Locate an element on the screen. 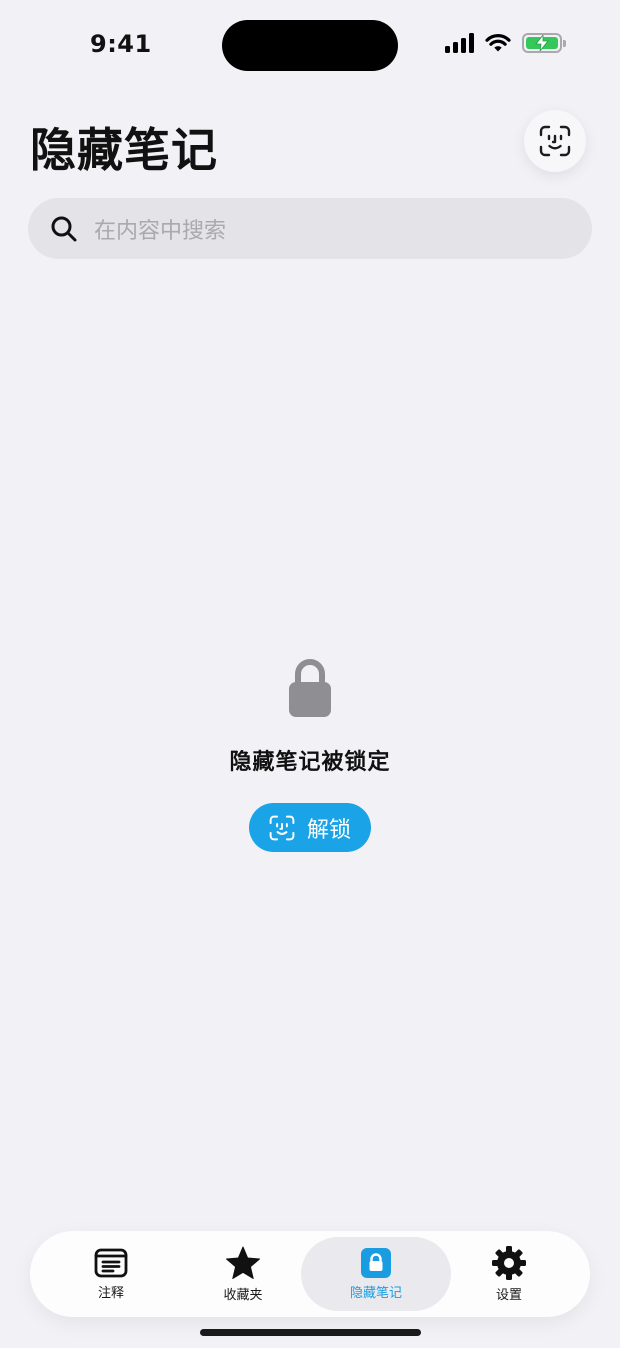 Image resolution: width=620 pixels, height=1348 pixels. tab-hidden-notes: 隐藏笔记 is located at coordinates (376, 1274).